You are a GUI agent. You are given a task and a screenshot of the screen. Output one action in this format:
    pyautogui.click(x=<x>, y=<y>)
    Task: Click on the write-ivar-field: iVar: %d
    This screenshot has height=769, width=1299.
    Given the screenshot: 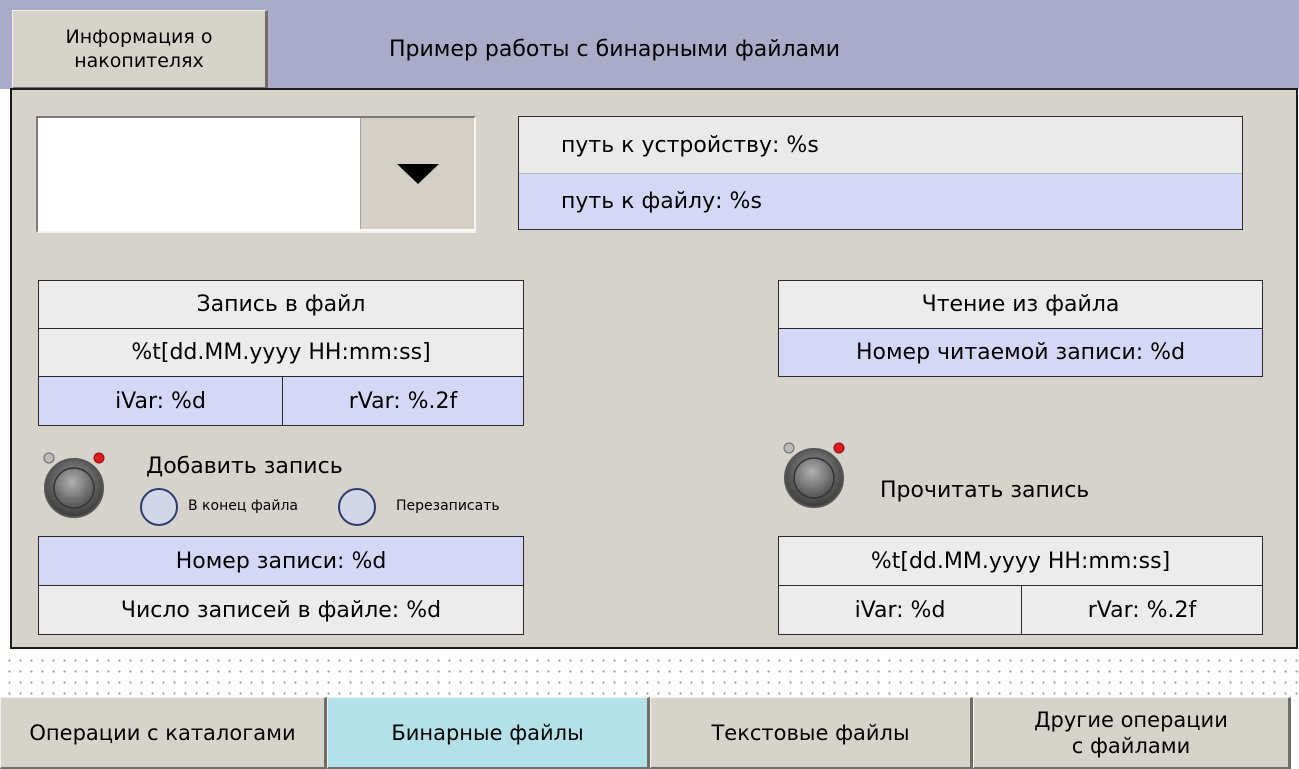 What is the action you would take?
    pyautogui.click(x=160, y=401)
    